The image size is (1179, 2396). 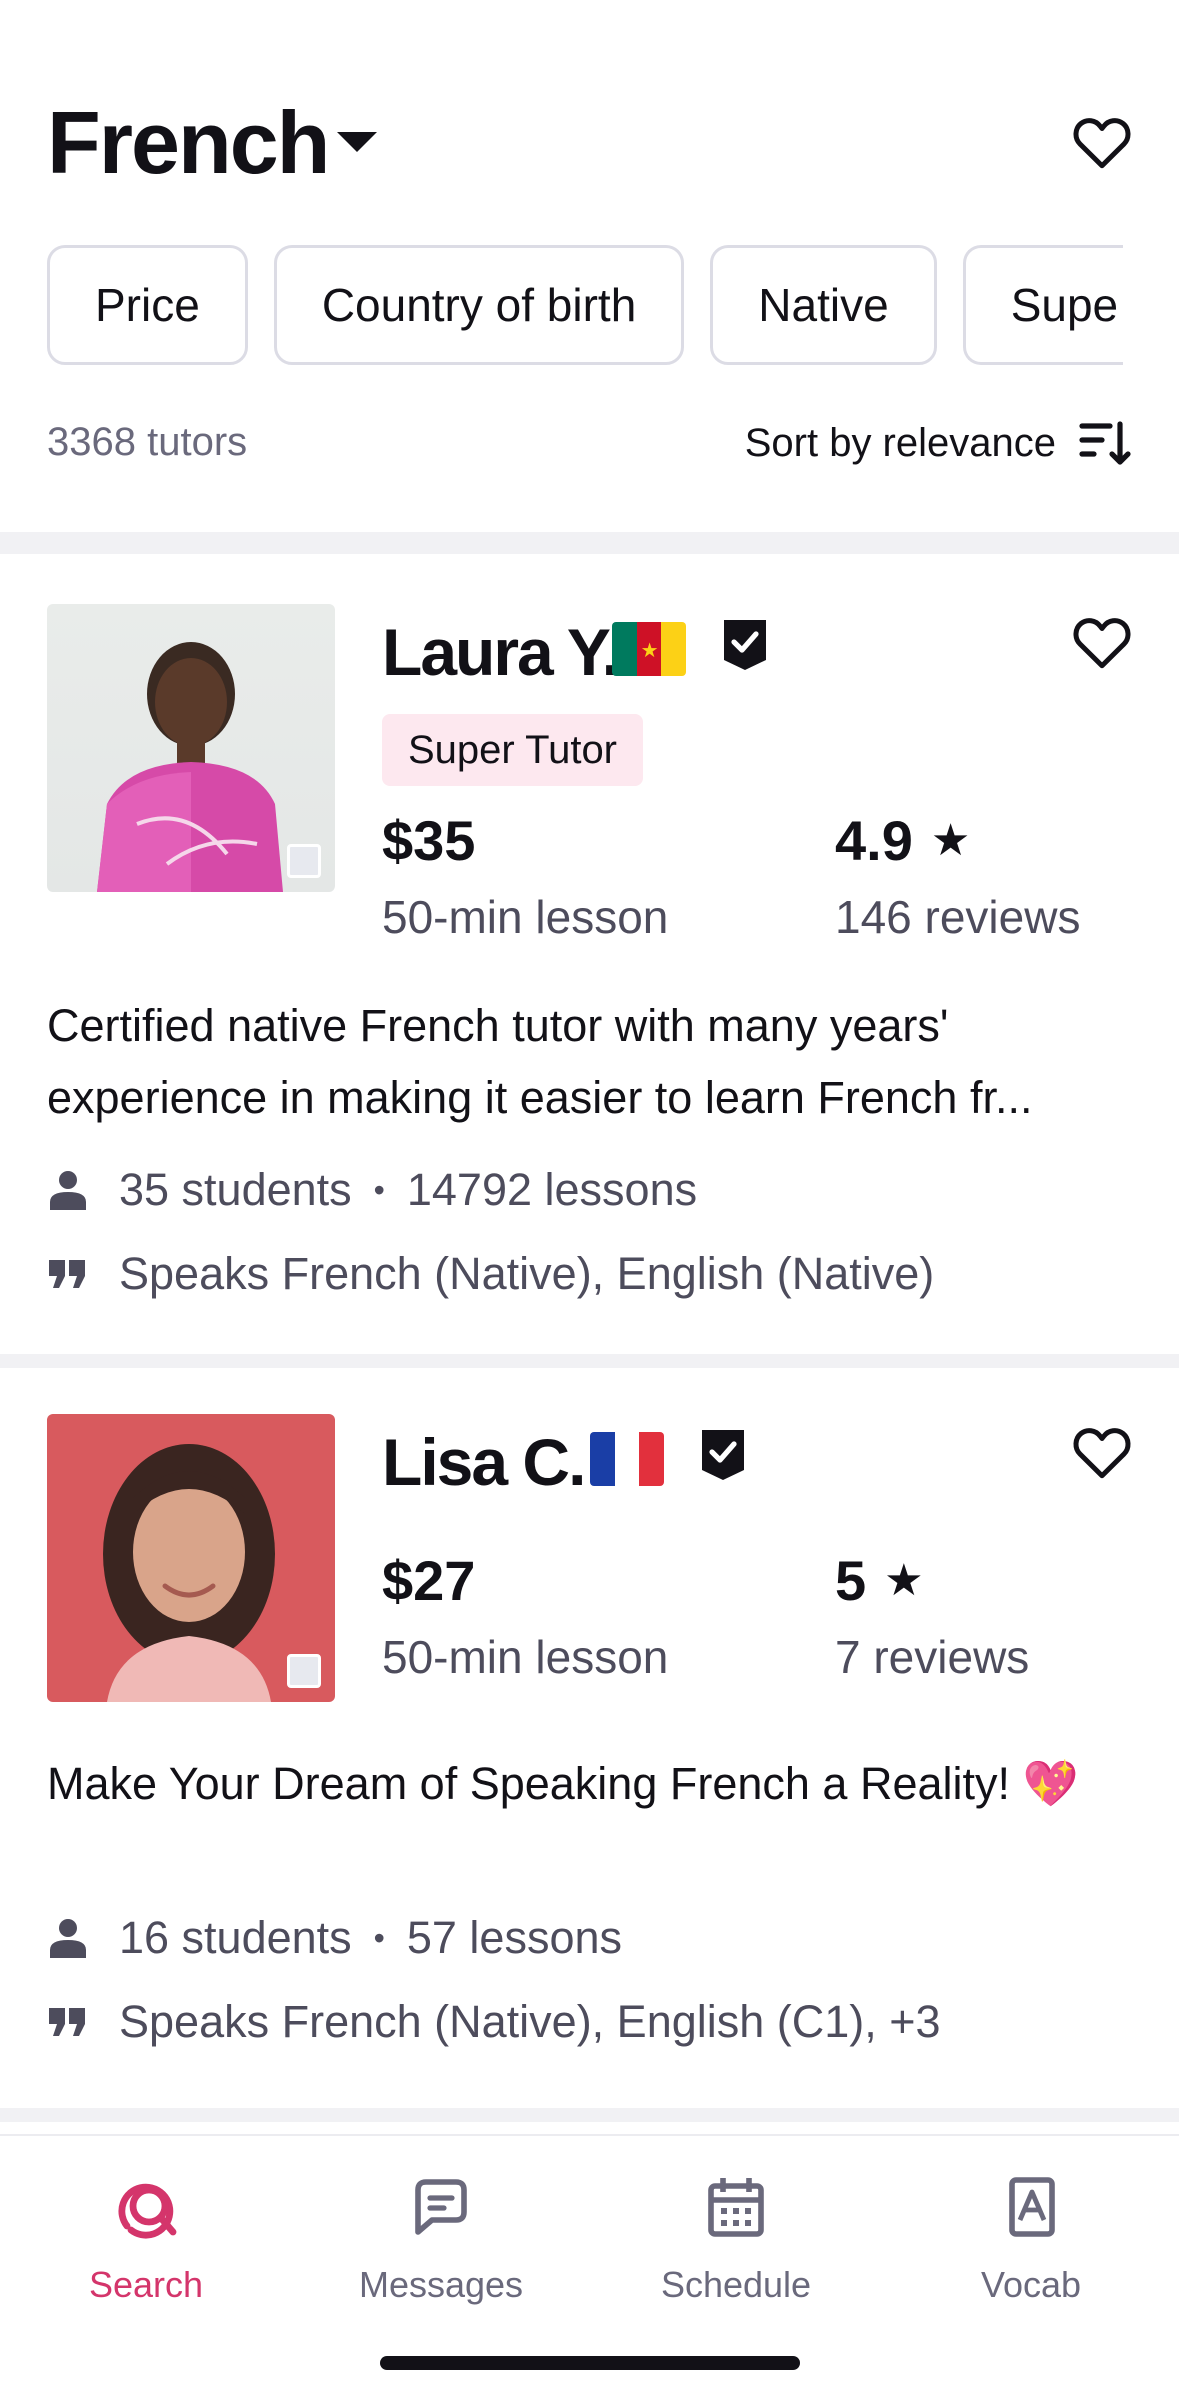 I want to click on search-icon, so click(x=147, y=2211).